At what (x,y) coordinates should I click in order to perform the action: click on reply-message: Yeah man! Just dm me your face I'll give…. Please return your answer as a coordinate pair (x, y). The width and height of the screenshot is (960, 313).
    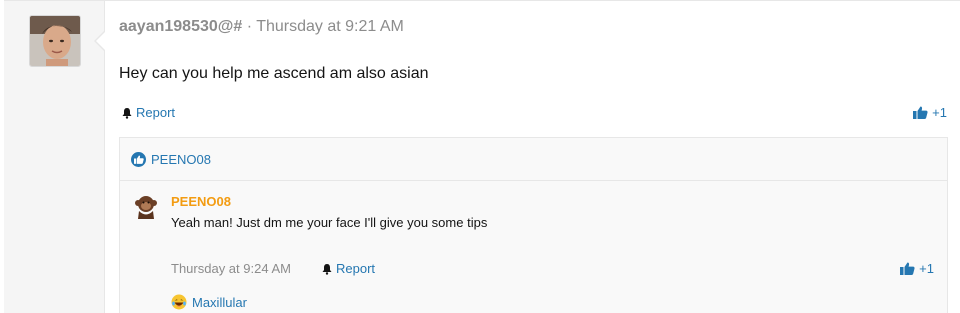
    Looking at the image, I should click on (329, 222).